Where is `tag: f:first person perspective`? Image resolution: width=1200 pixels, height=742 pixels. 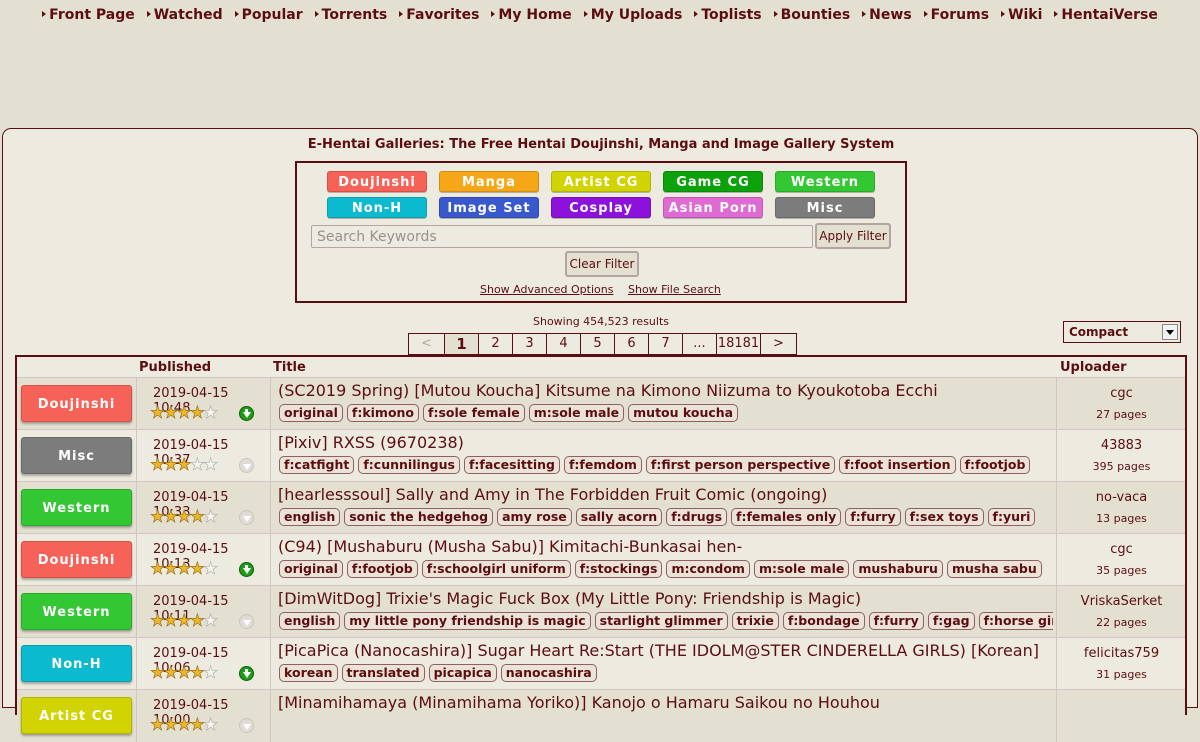
tag: f:first person perspective is located at coordinates (740, 465).